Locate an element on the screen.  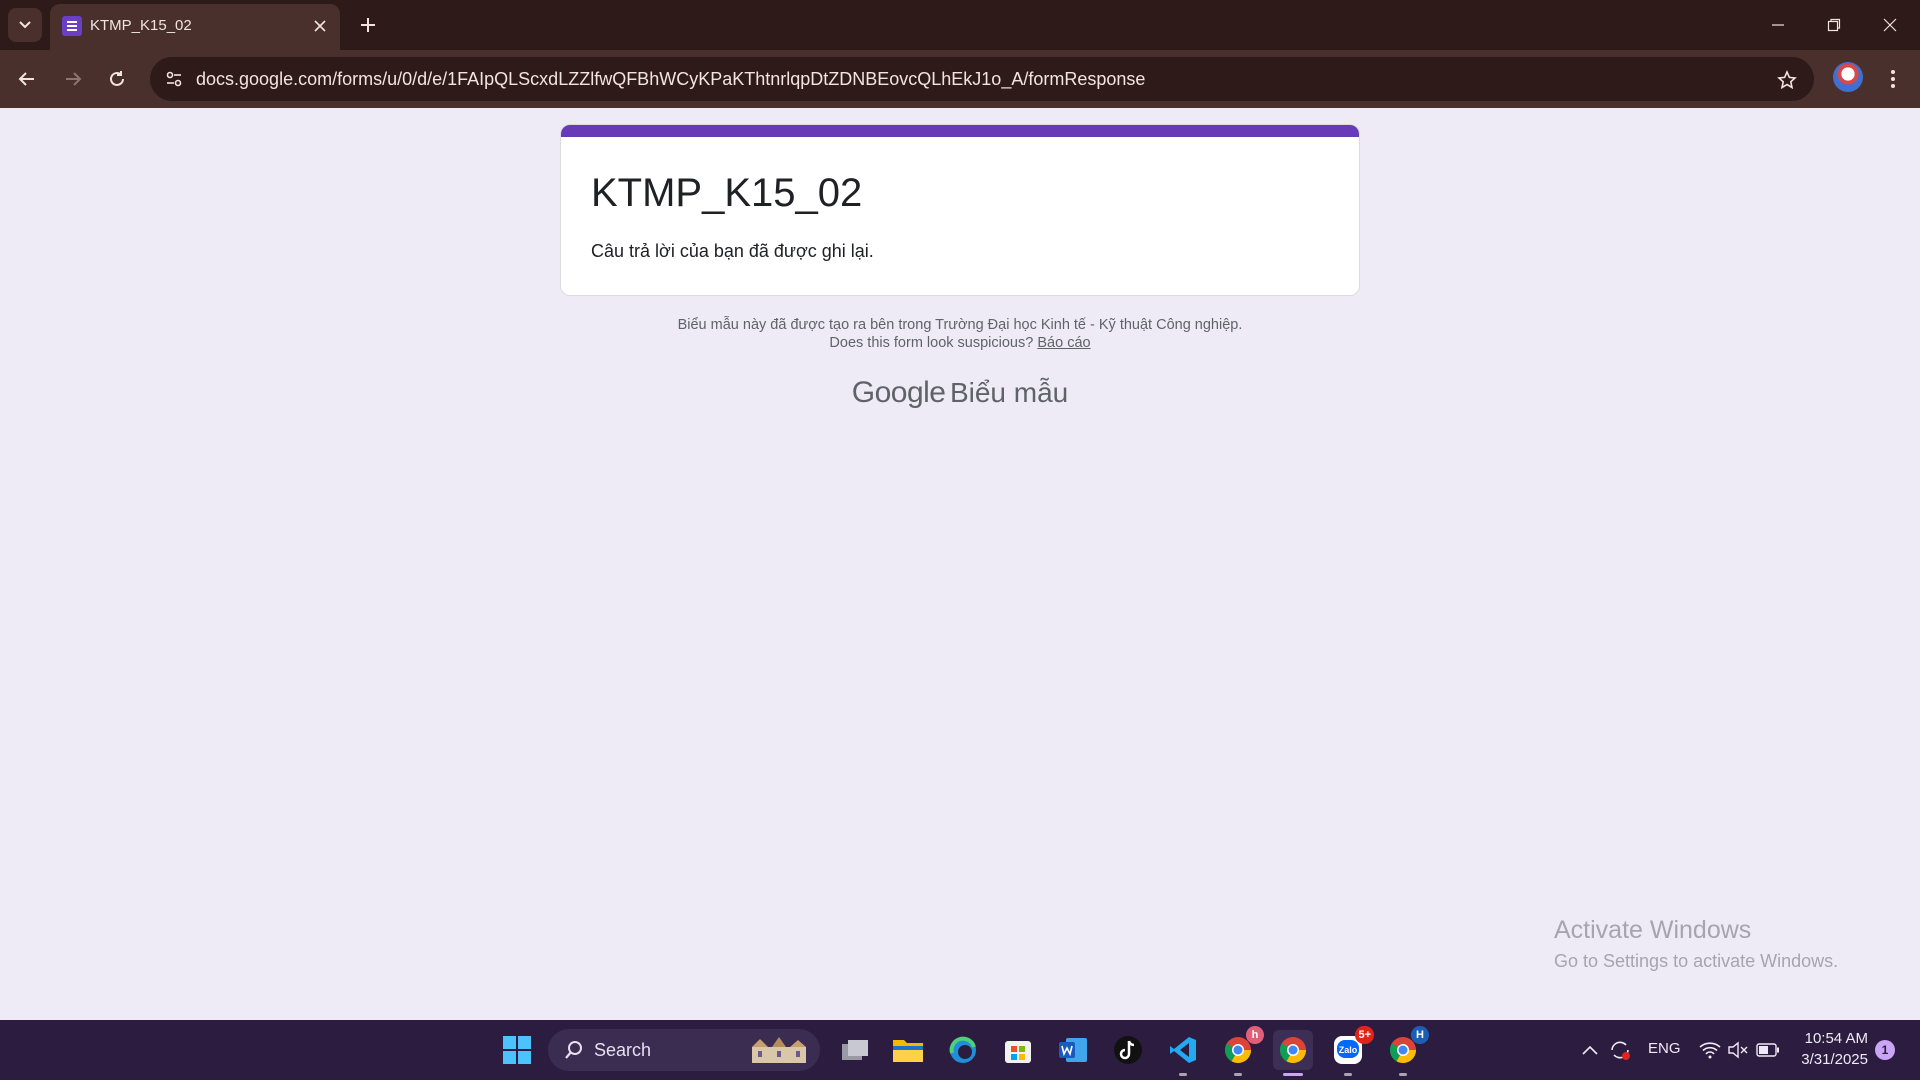
tab-search-button is located at coordinates (25, 25).